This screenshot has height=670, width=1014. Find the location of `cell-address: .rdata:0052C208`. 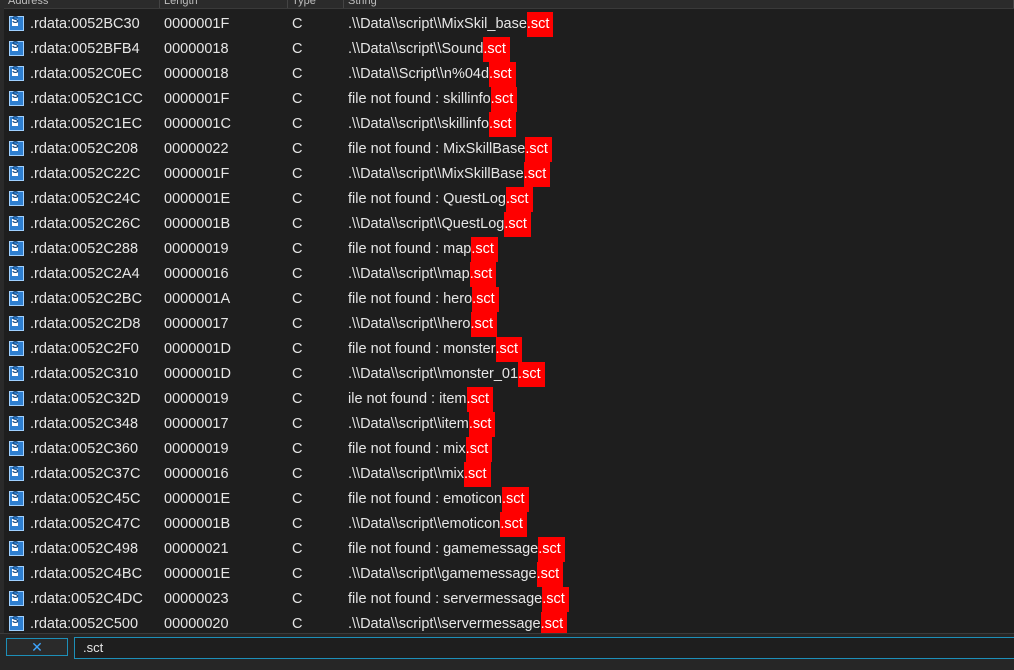

cell-address: .rdata:0052C208 is located at coordinates (84, 149).